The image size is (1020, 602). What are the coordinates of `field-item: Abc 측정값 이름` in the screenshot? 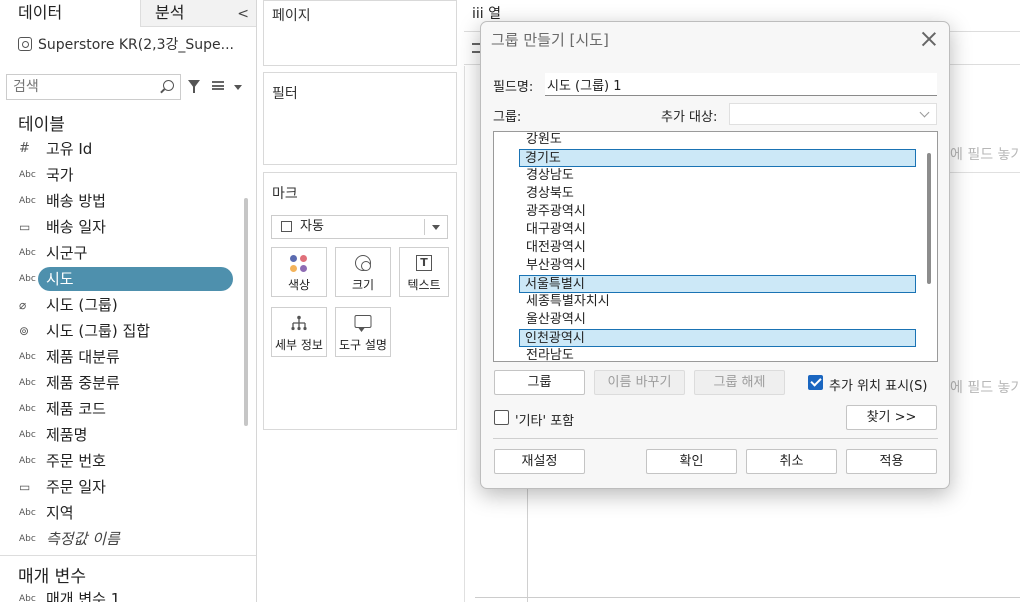 It's located at (120, 539).